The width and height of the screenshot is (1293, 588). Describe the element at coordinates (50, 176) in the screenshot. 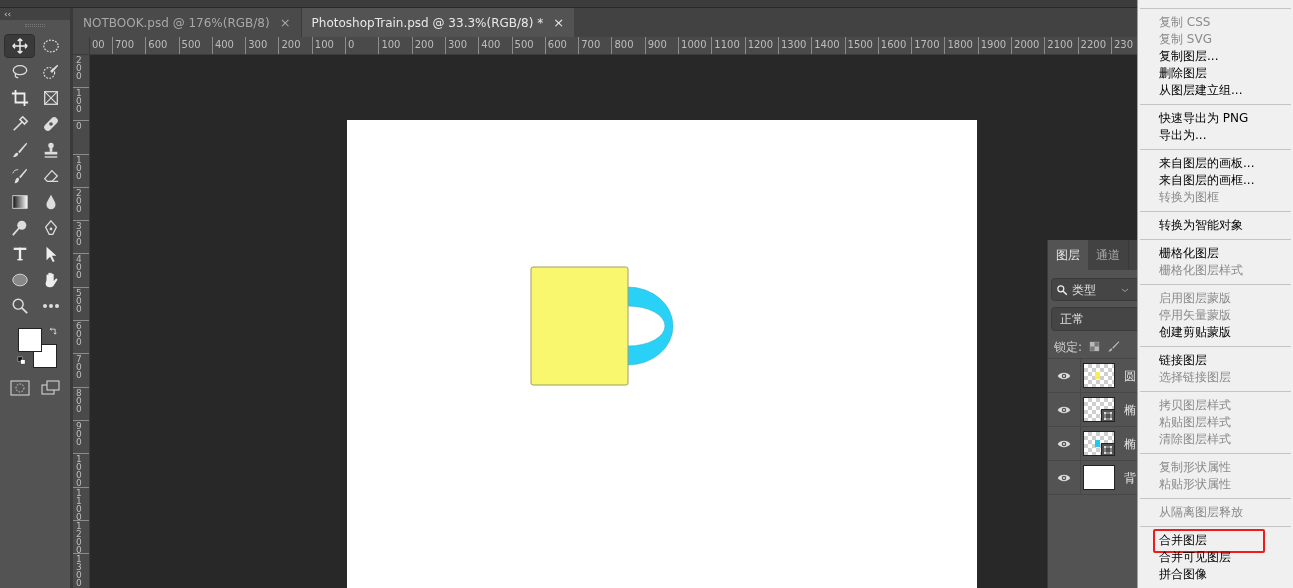

I see `eraser-icon` at that location.